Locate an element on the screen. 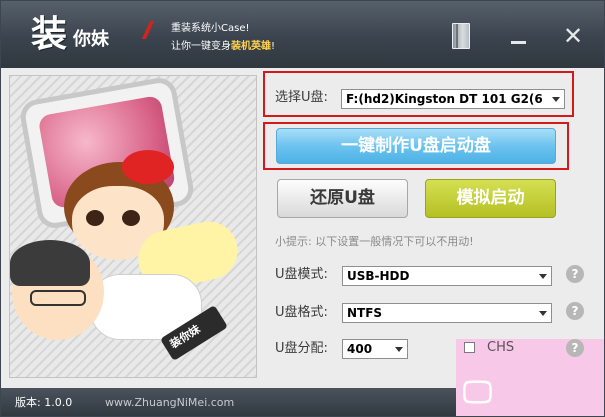 The width and height of the screenshot is (605, 417). slogan-line-2: 让你一键变身装机英雄! is located at coordinates (223, 47).